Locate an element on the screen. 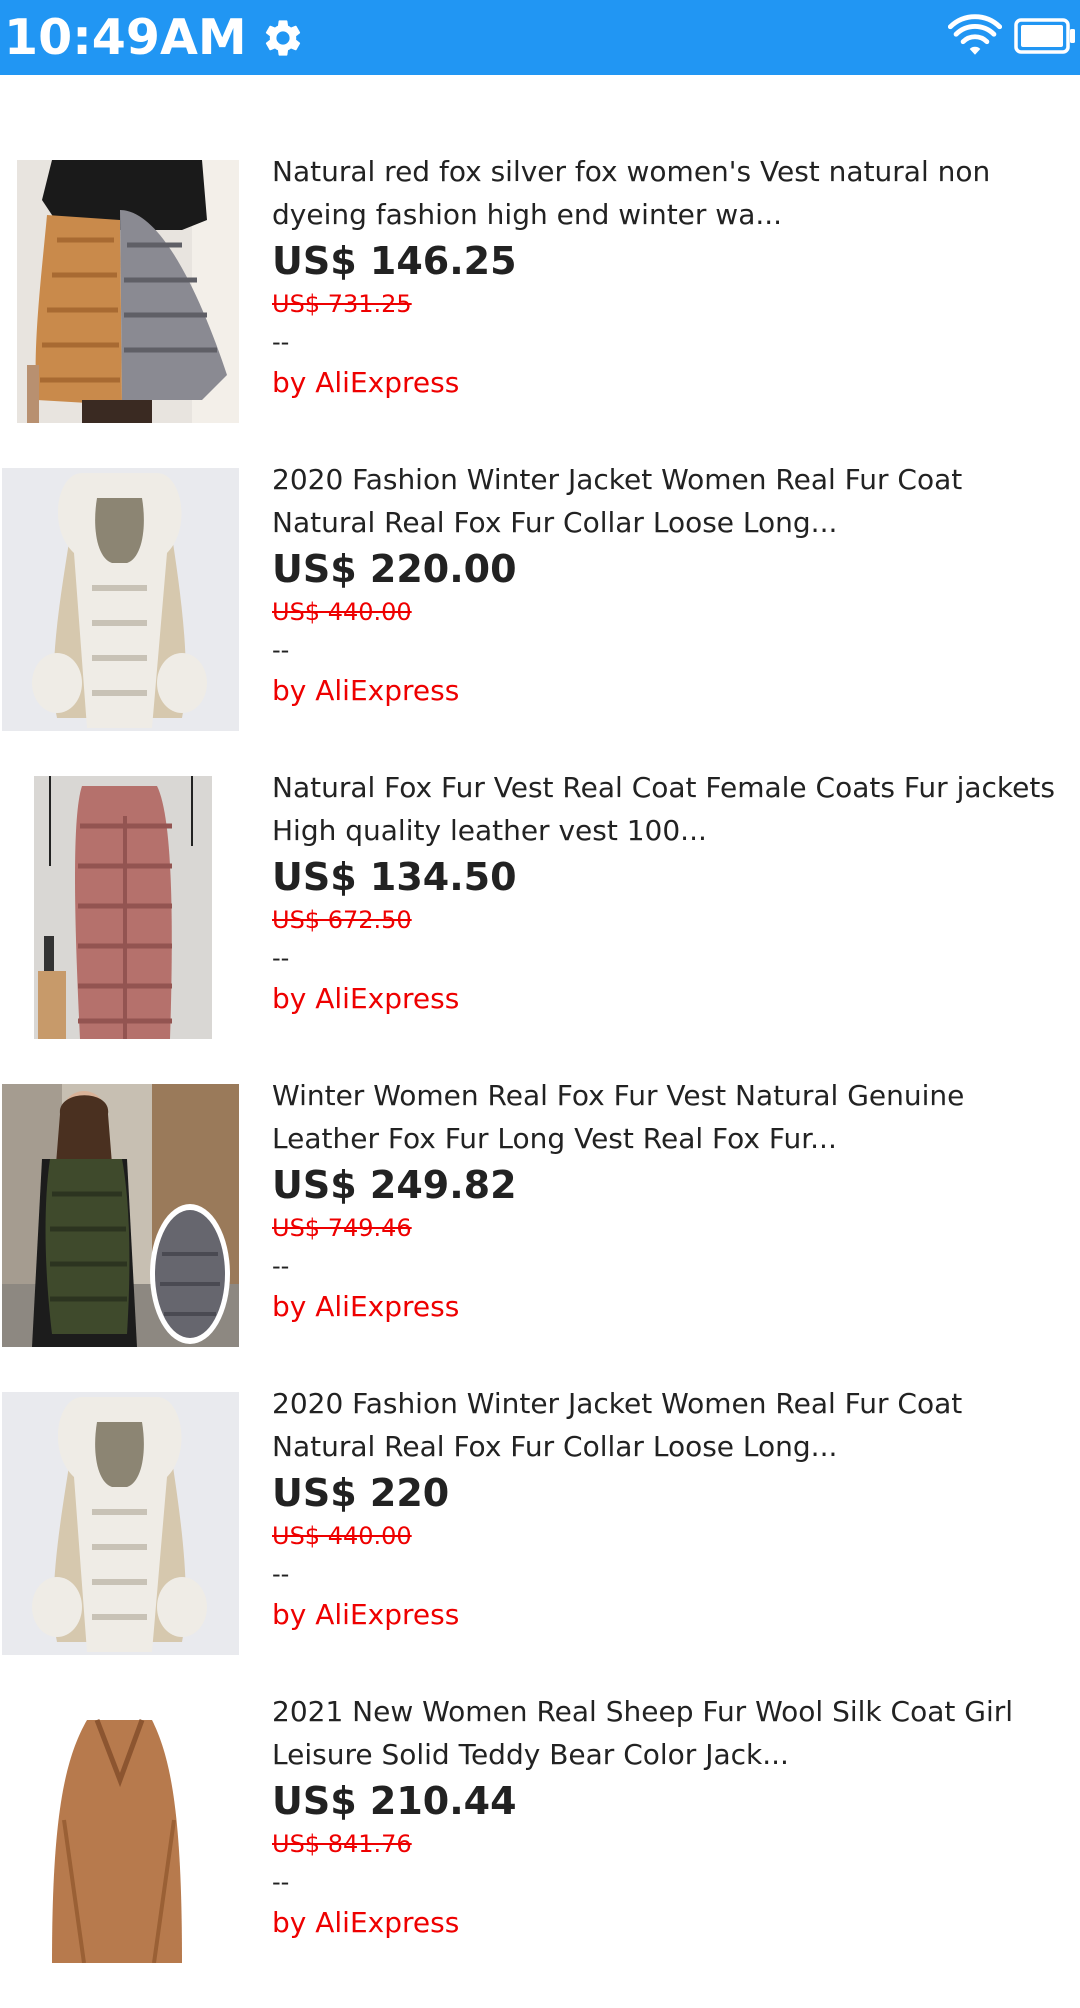 This screenshot has height=2008, width=1080. product-old-price: US$ 749.46 is located at coordinates (342, 1228).